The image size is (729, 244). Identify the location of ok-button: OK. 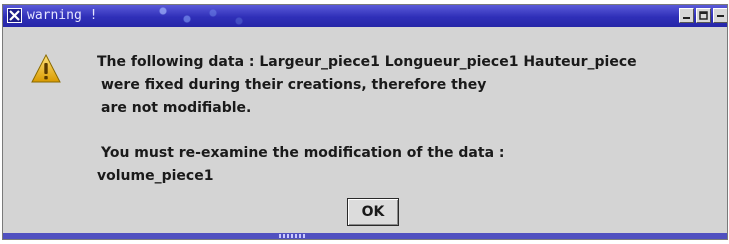
(373, 212).